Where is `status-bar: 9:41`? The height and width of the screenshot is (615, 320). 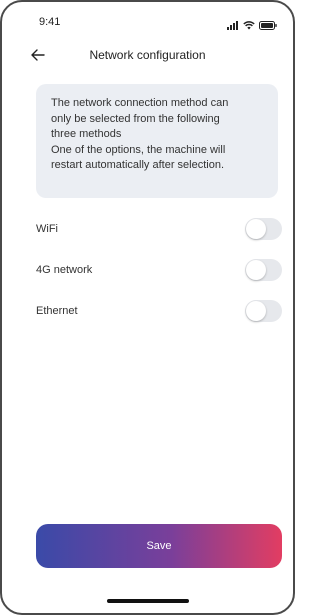 status-bar: 9:41 is located at coordinates (147, 20).